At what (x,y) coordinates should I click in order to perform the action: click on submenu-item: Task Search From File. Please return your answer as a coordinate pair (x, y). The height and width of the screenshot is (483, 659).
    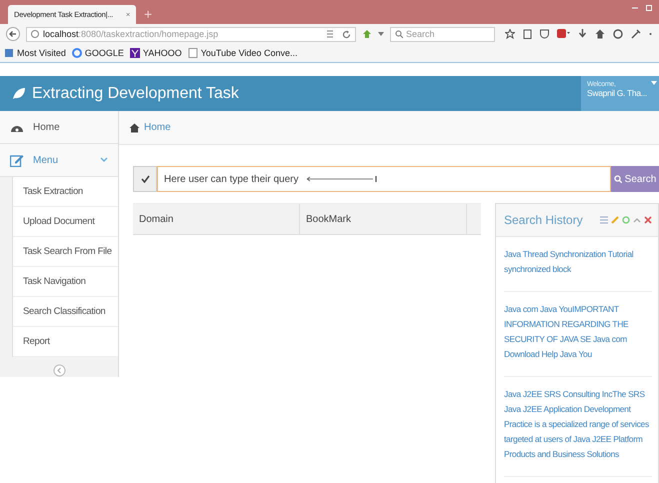
    Looking at the image, I should click on (65, 252).